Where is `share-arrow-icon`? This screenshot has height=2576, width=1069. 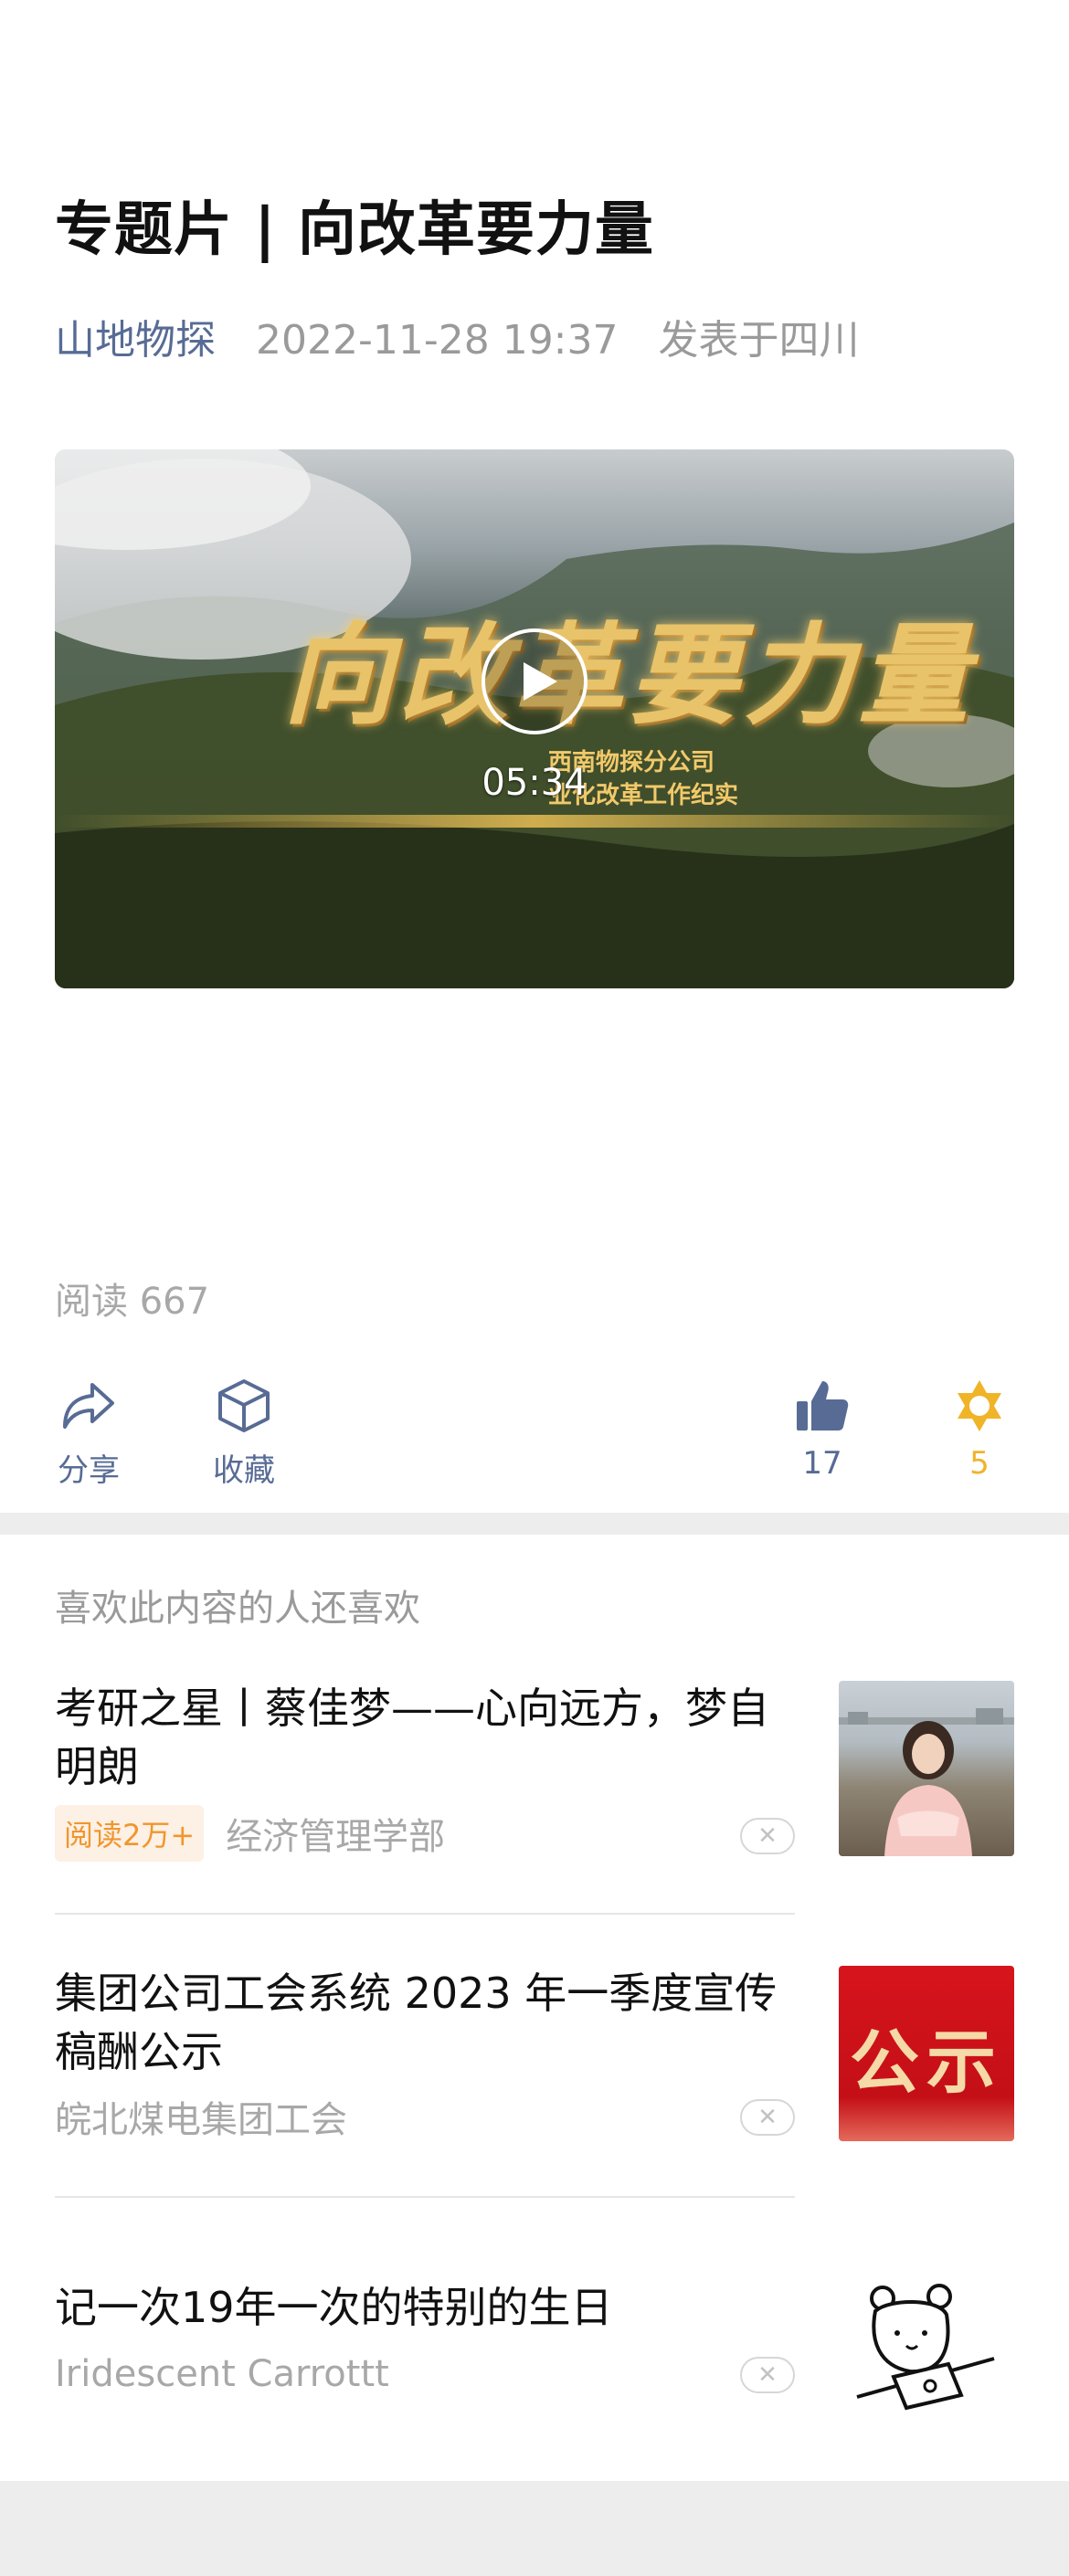 share-arrow-icon is located at coordinates (88, 1406).